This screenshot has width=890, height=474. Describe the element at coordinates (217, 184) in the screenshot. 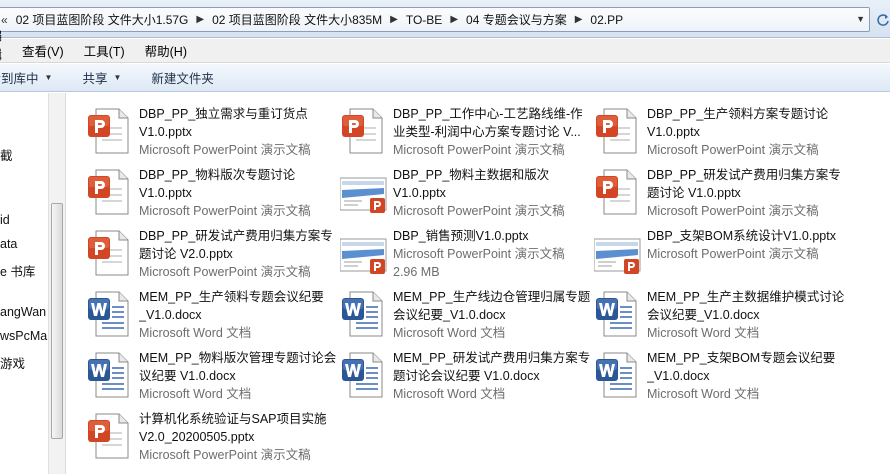

I see `file-name: DBP_PP_物料版次专题讨论V1.0.pptx` at that location.